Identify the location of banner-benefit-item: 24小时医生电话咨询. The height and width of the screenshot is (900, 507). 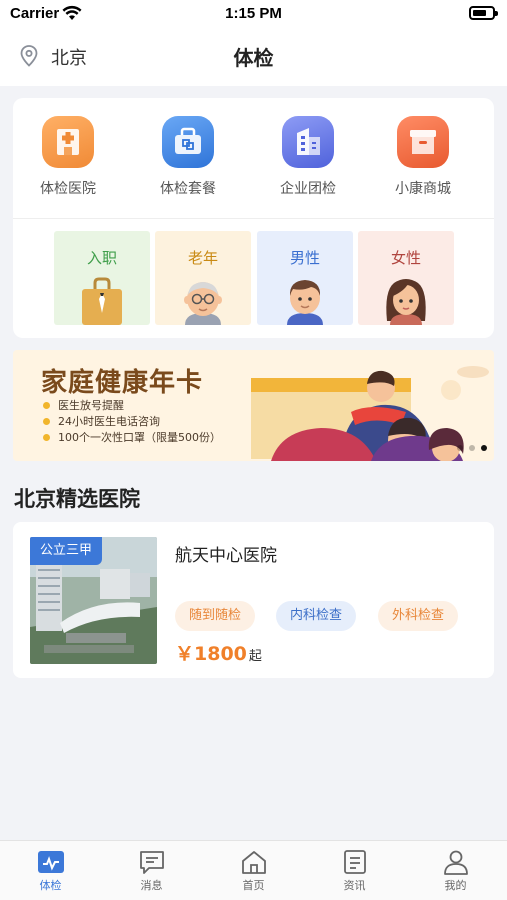
(132, 422).